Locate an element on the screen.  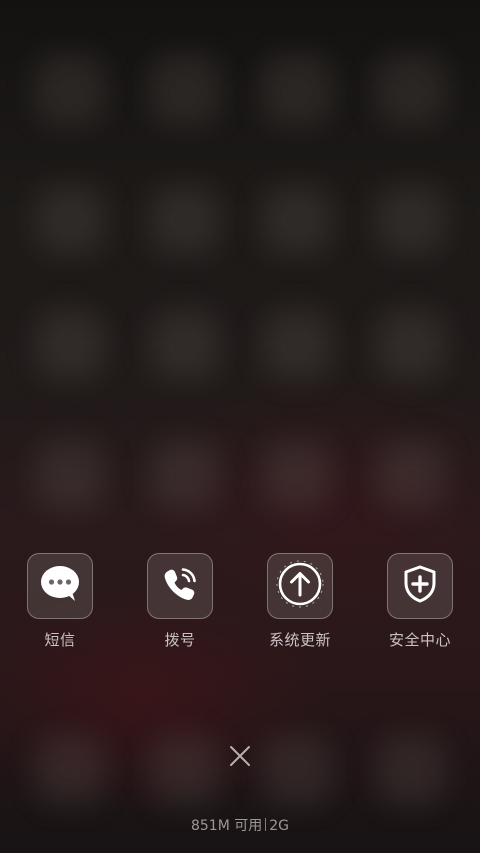
quick-action-security-center: 安全中心 is located at coordinates (420, 601).